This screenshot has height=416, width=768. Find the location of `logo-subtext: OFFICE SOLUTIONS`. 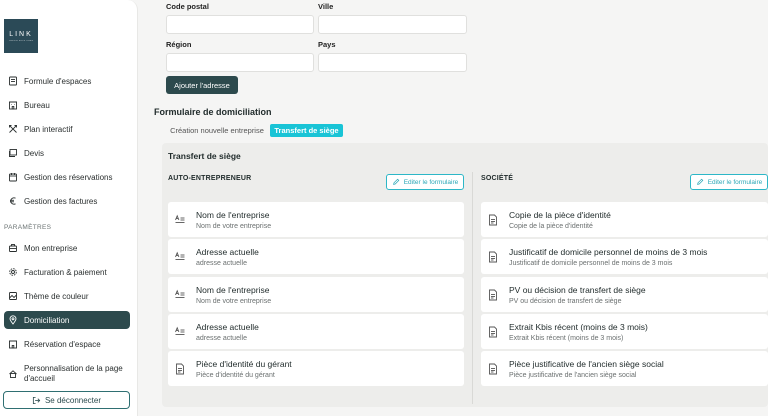

logo-subtext: OFFICE SOLUTIONS is located at coordinates (21, 40).